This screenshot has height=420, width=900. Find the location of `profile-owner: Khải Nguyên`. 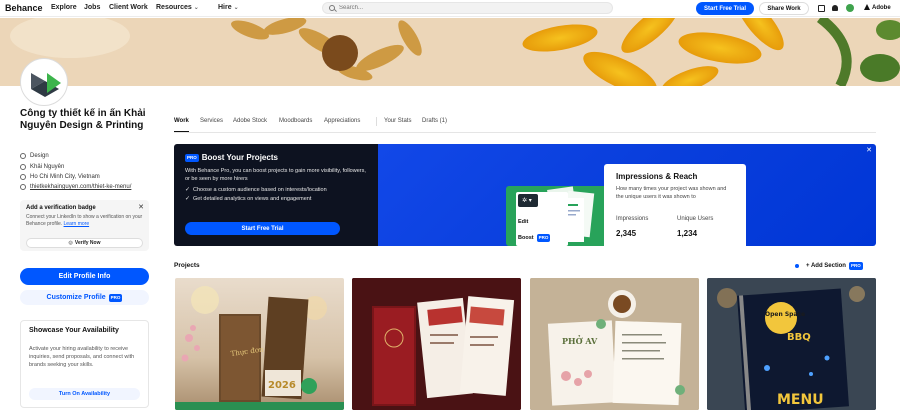

profile-owner: Khải Nguyên is located at coordinates (42, 167).